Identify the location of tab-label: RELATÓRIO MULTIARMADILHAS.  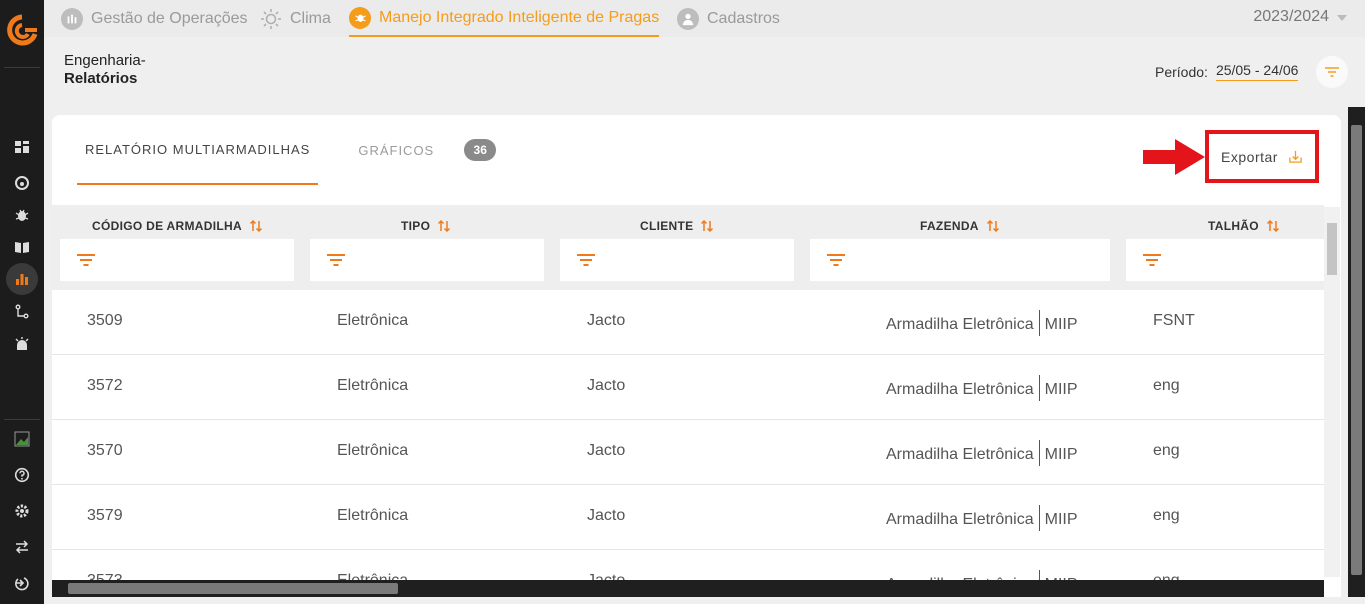
(198, 149).